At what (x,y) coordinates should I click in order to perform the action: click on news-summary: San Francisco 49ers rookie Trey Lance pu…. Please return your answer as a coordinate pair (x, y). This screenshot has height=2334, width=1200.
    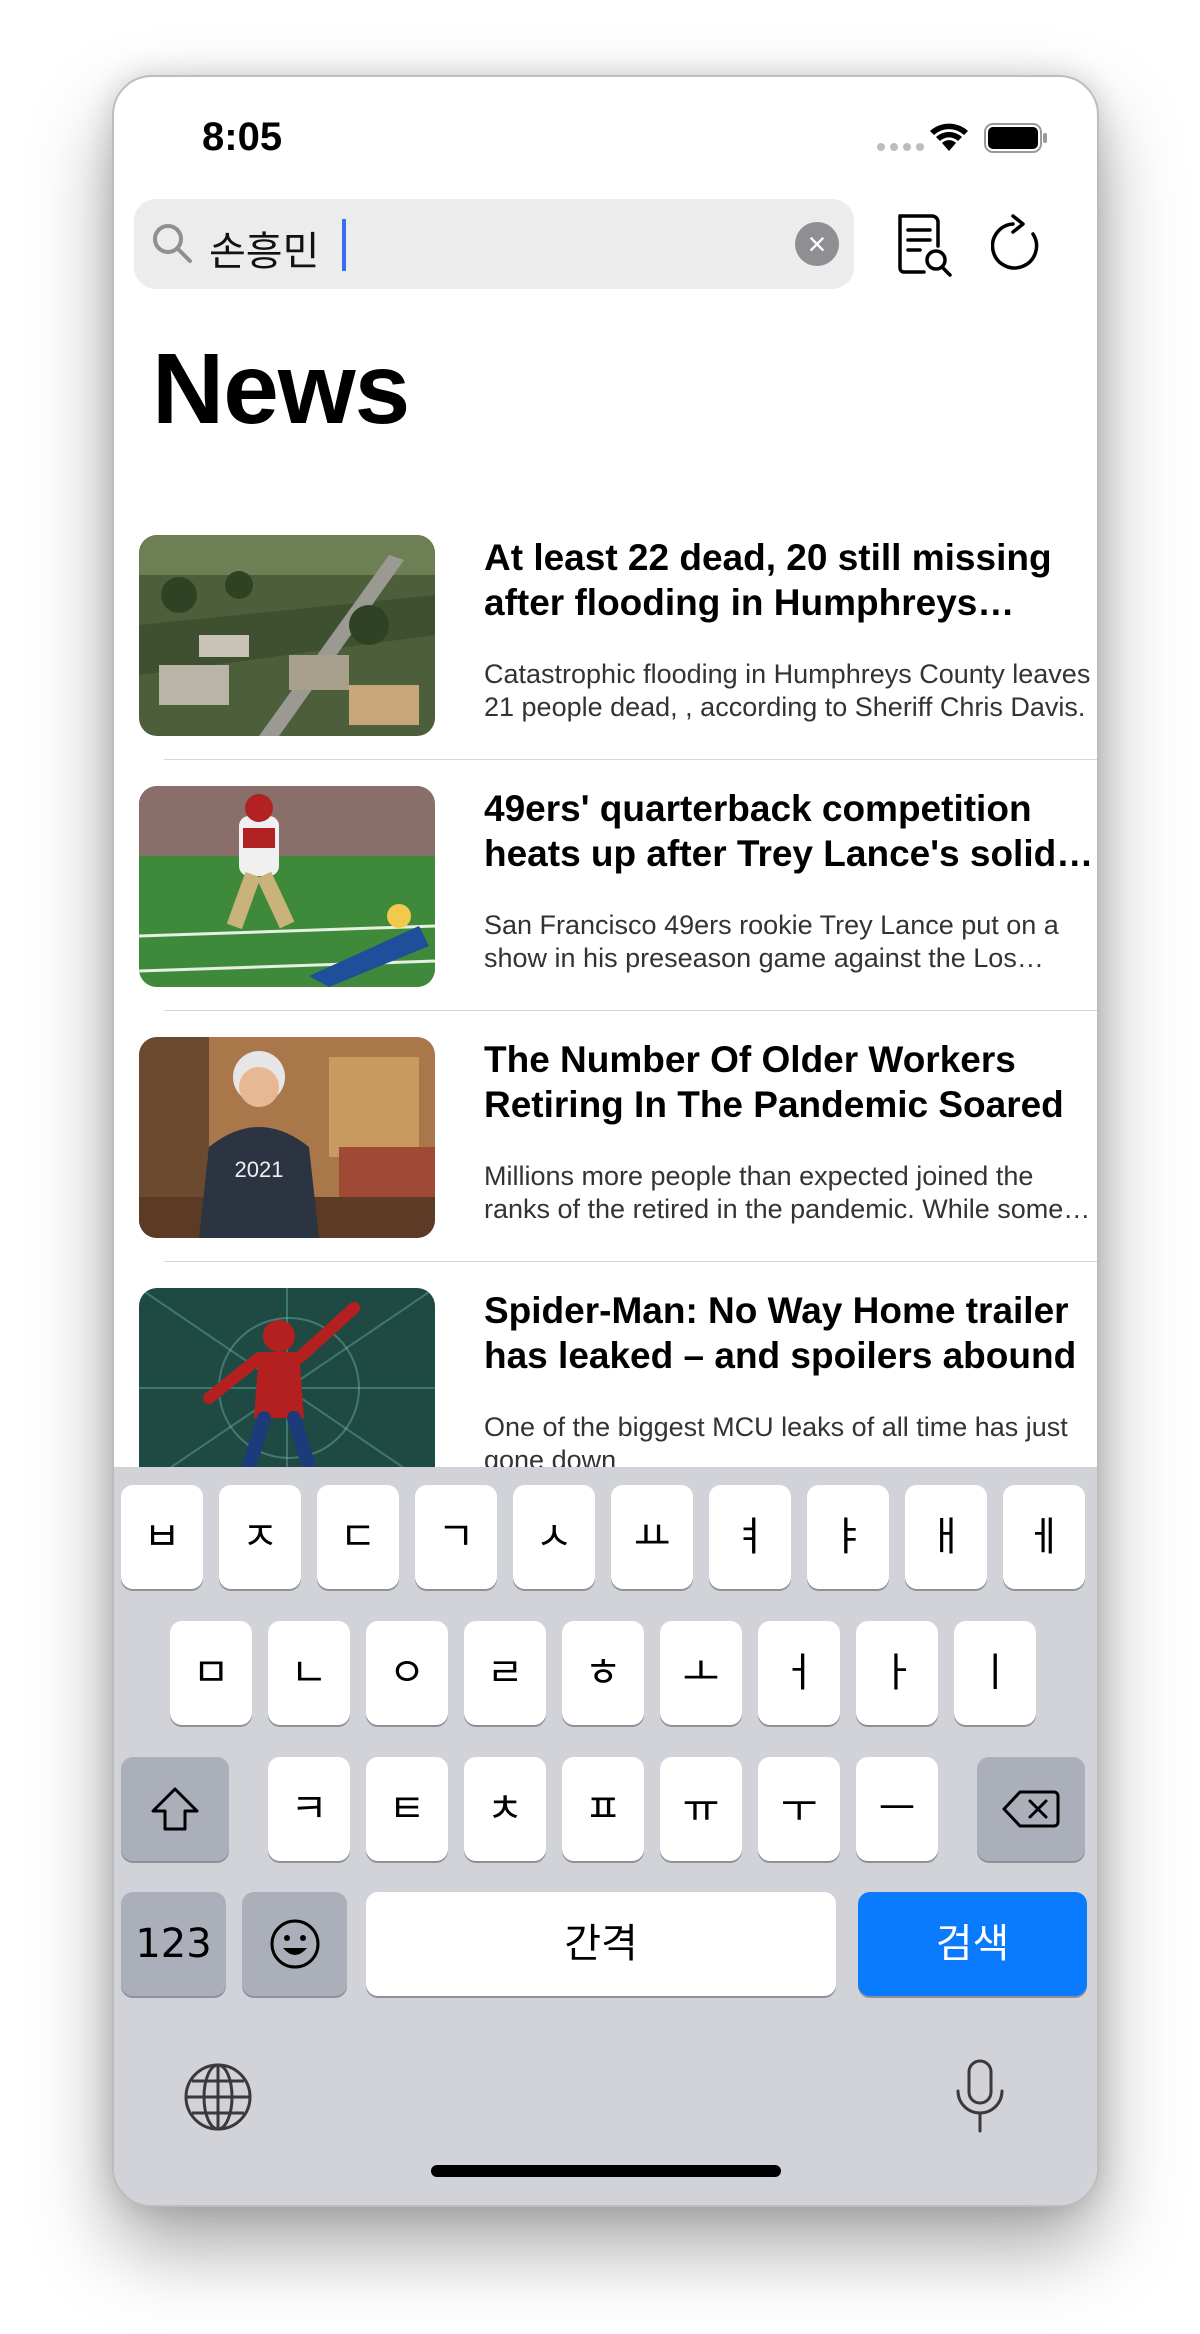
    Looking at the image, I should click on (771, 941).